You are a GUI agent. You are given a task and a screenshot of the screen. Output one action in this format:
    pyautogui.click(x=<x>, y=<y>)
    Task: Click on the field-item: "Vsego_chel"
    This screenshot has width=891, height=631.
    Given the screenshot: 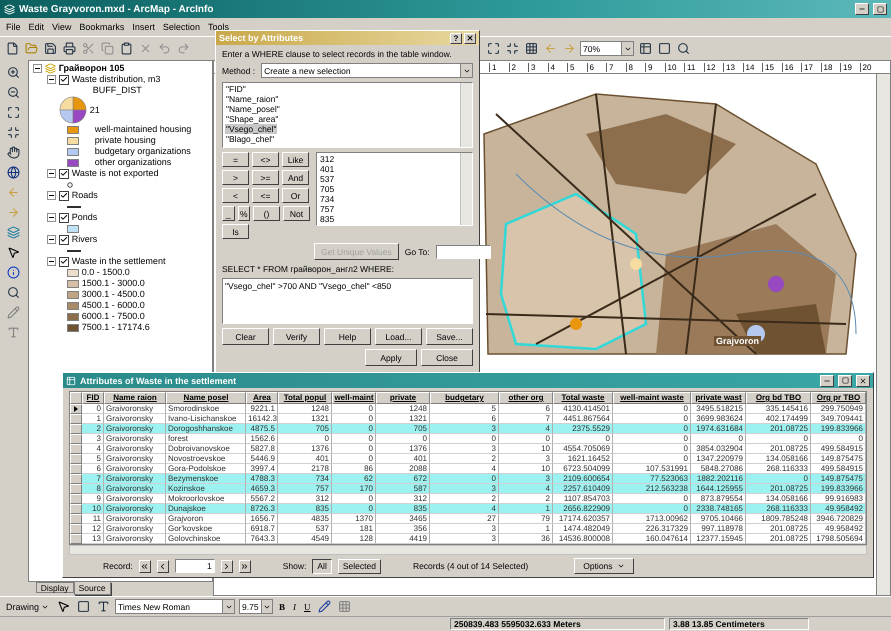 What is the action you would take?
    pyautogui.click(x=251, y=129)
    